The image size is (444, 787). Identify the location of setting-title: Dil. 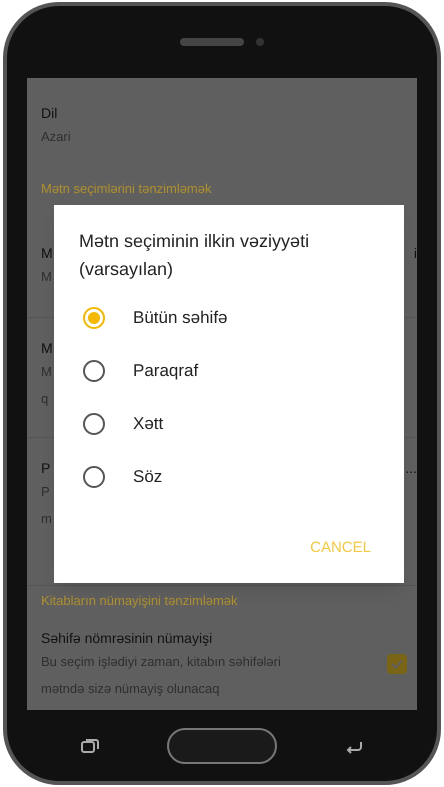
(49, 113).